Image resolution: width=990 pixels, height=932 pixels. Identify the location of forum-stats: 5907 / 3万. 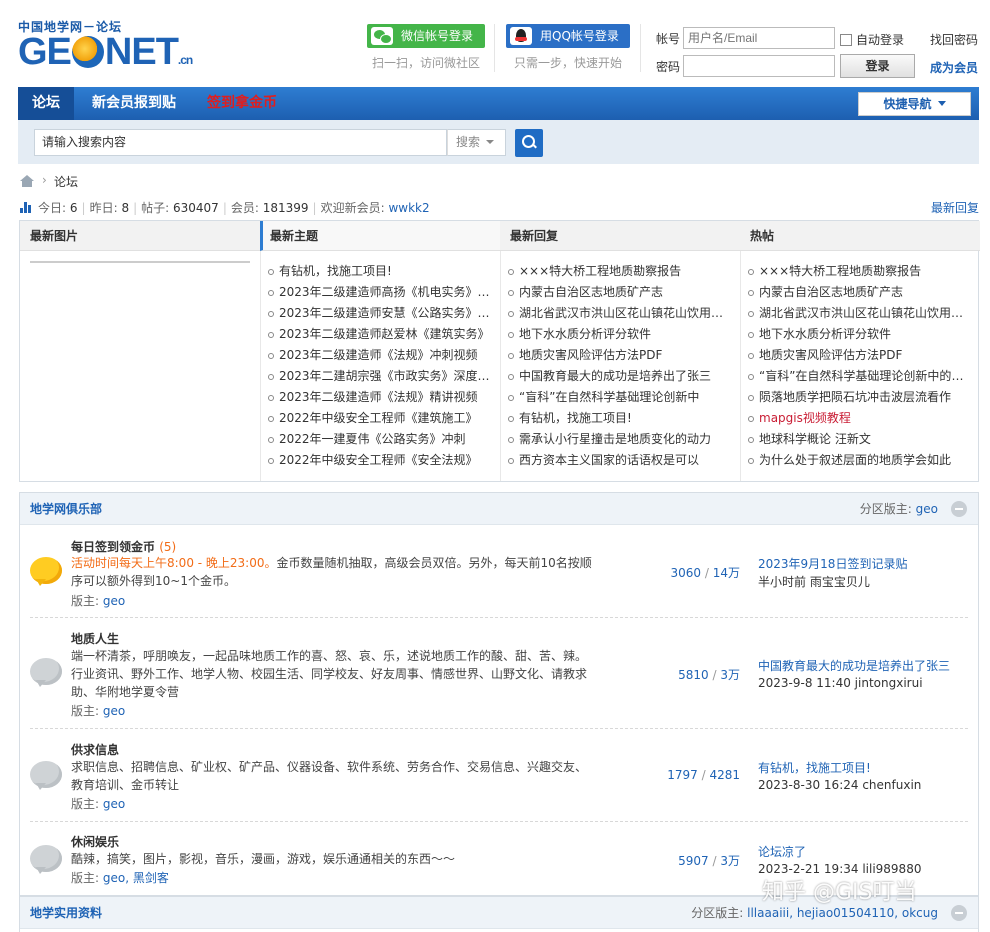
(709, 861).